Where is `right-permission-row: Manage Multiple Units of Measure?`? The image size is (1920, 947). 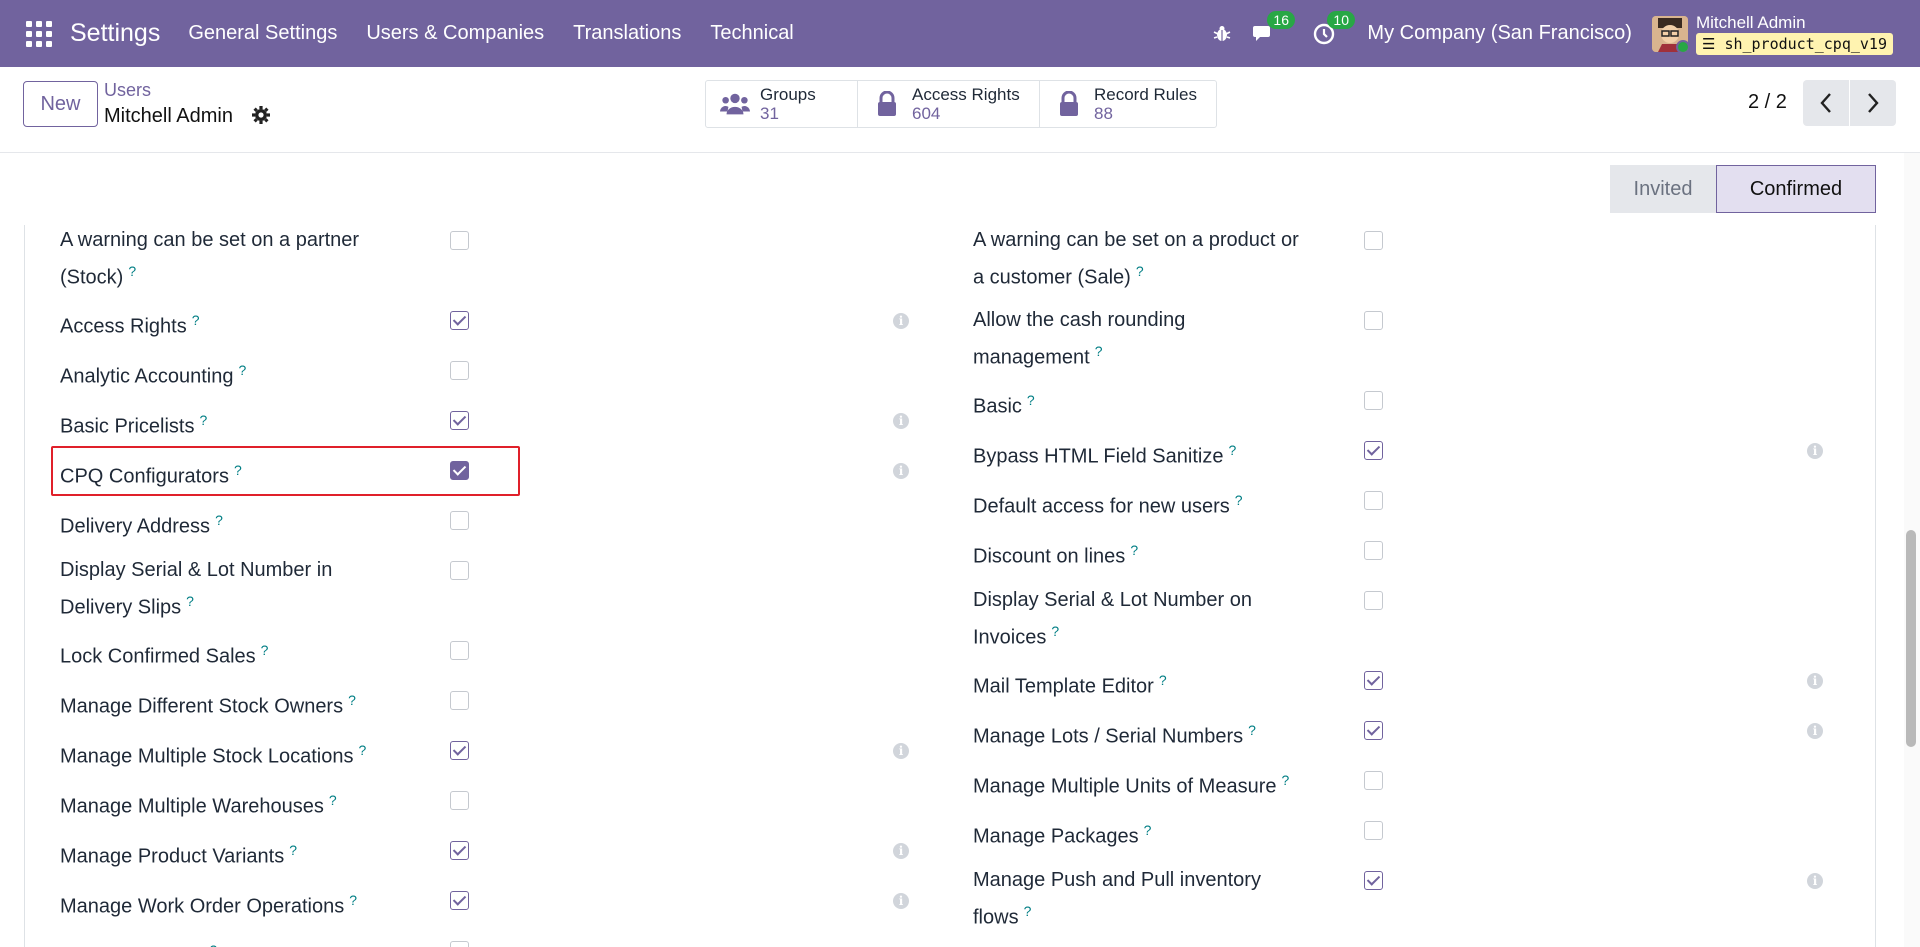 right-permission-row: Manage Multiple Units of Measure? is located at coordinates (950, 785).